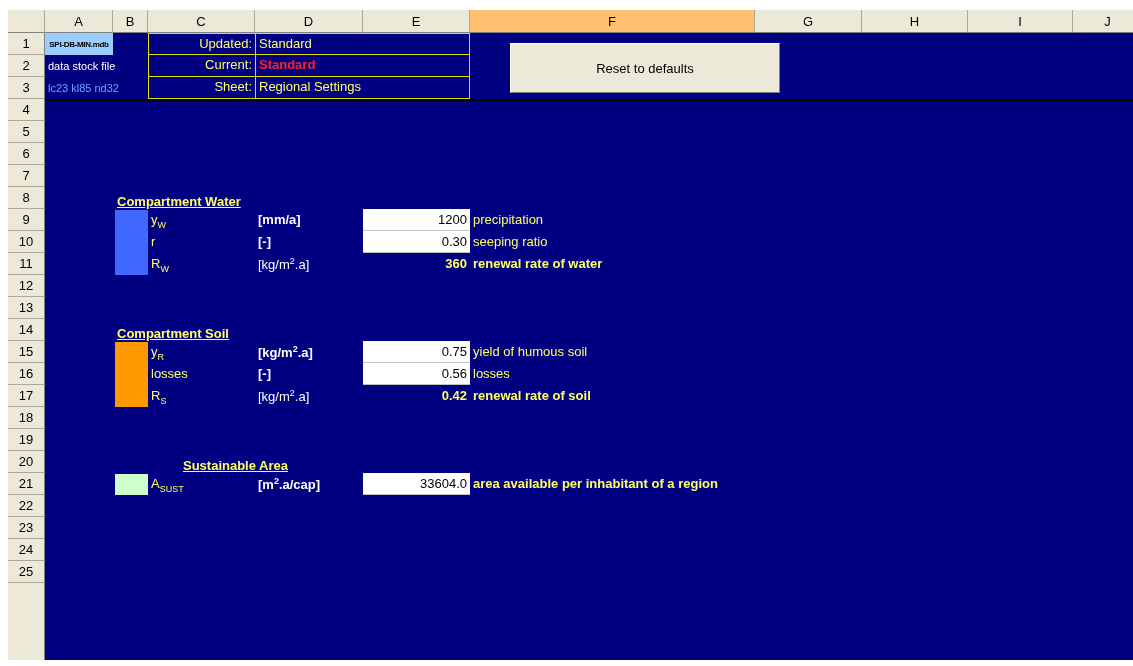  What do you see at coordinates (26, 440) in the screenshot?
I see `row-header: 19` at bounding box center [26, 440].